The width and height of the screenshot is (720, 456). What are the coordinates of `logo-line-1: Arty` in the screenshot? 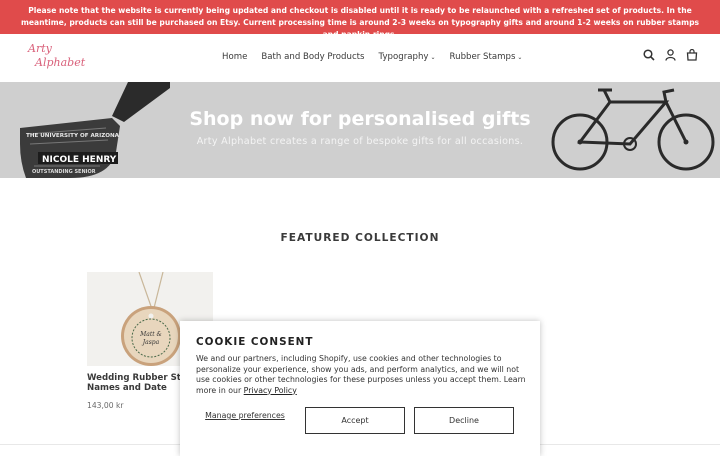 It's located at (40, 48).